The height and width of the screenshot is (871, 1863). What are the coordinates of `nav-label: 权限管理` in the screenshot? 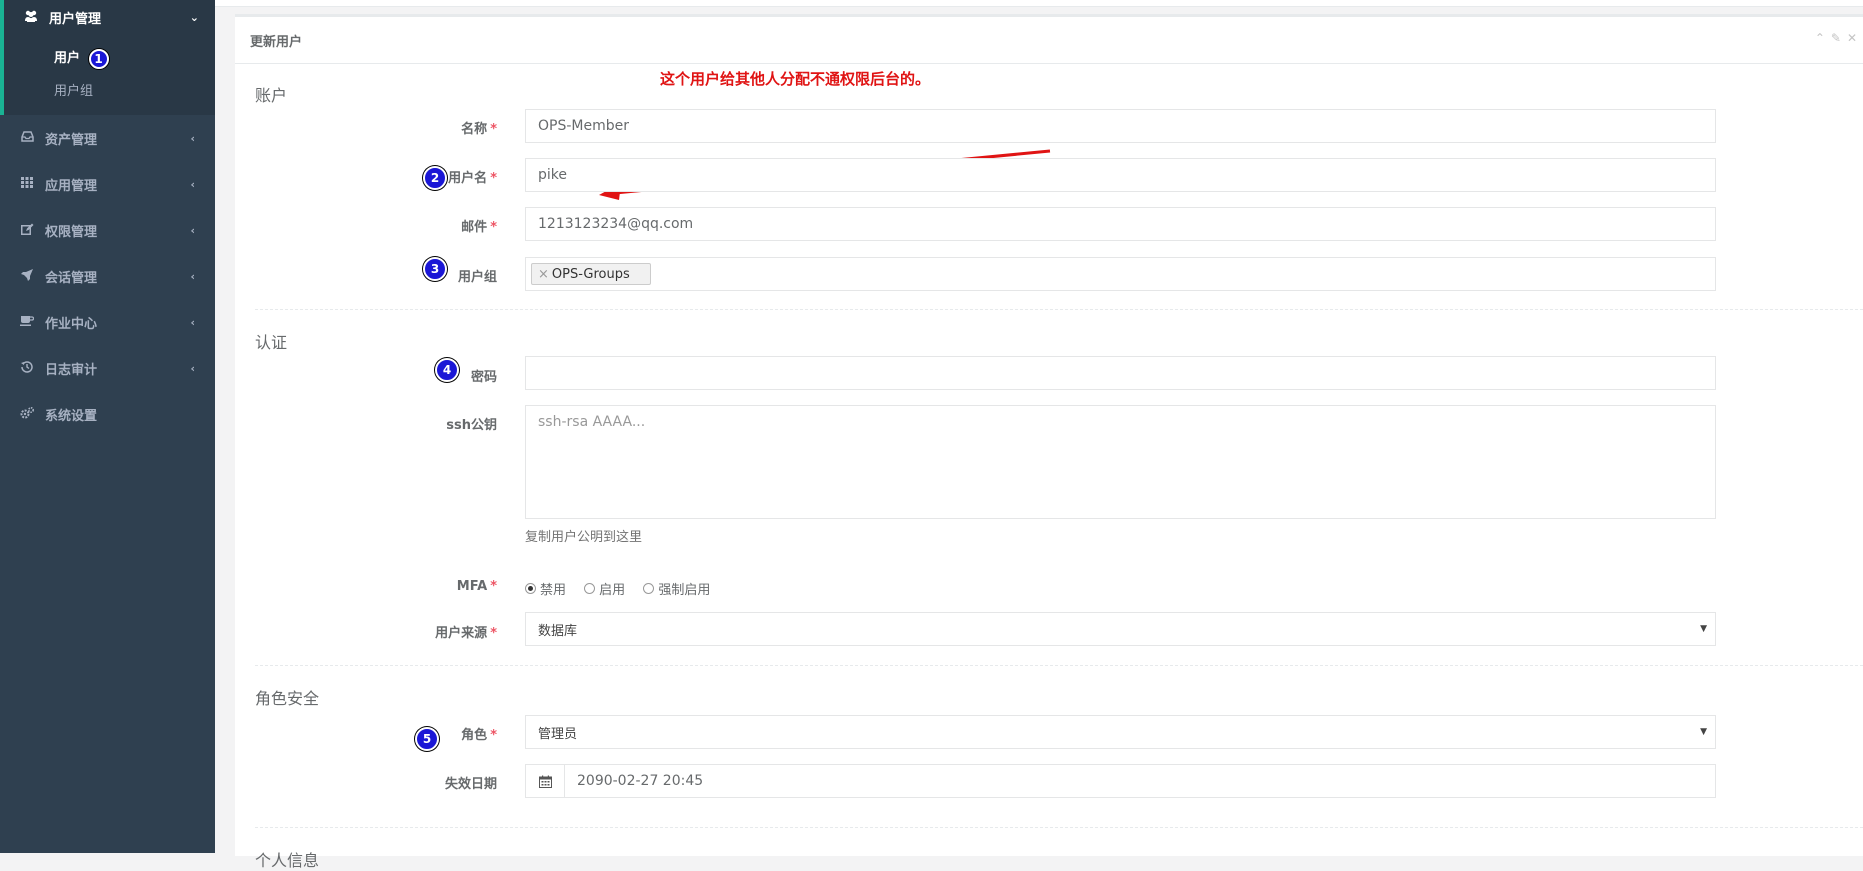 It's located at (71, 232).